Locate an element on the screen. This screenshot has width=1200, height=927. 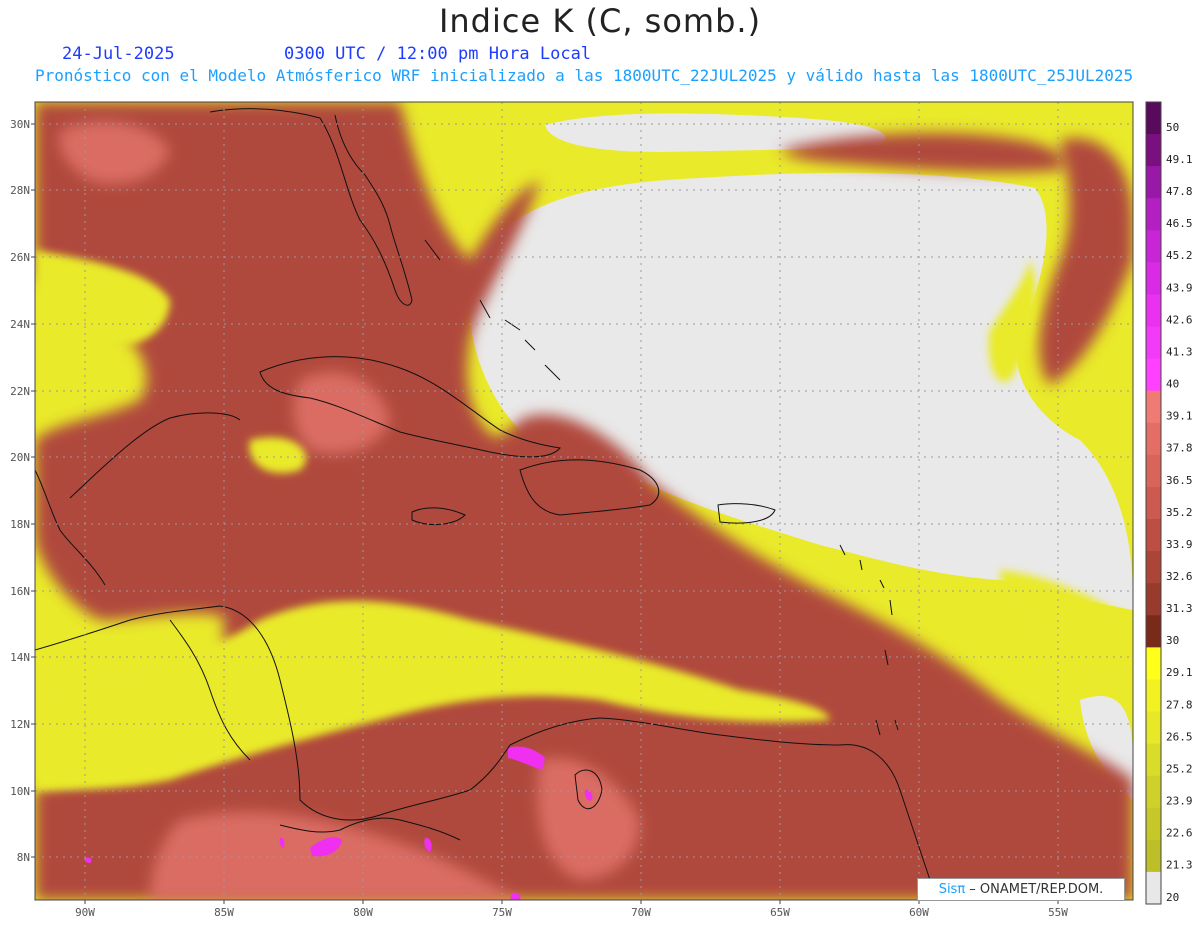
lat-label: 8N is located at coordinates (23, 857).